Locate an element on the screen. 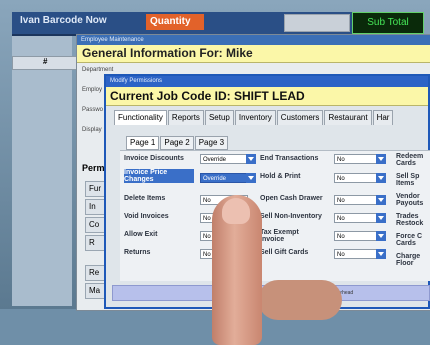 The height and width of the screenshot is (345, 430). tab-restaurant: Restaurant is located at coordinates (348, 117).